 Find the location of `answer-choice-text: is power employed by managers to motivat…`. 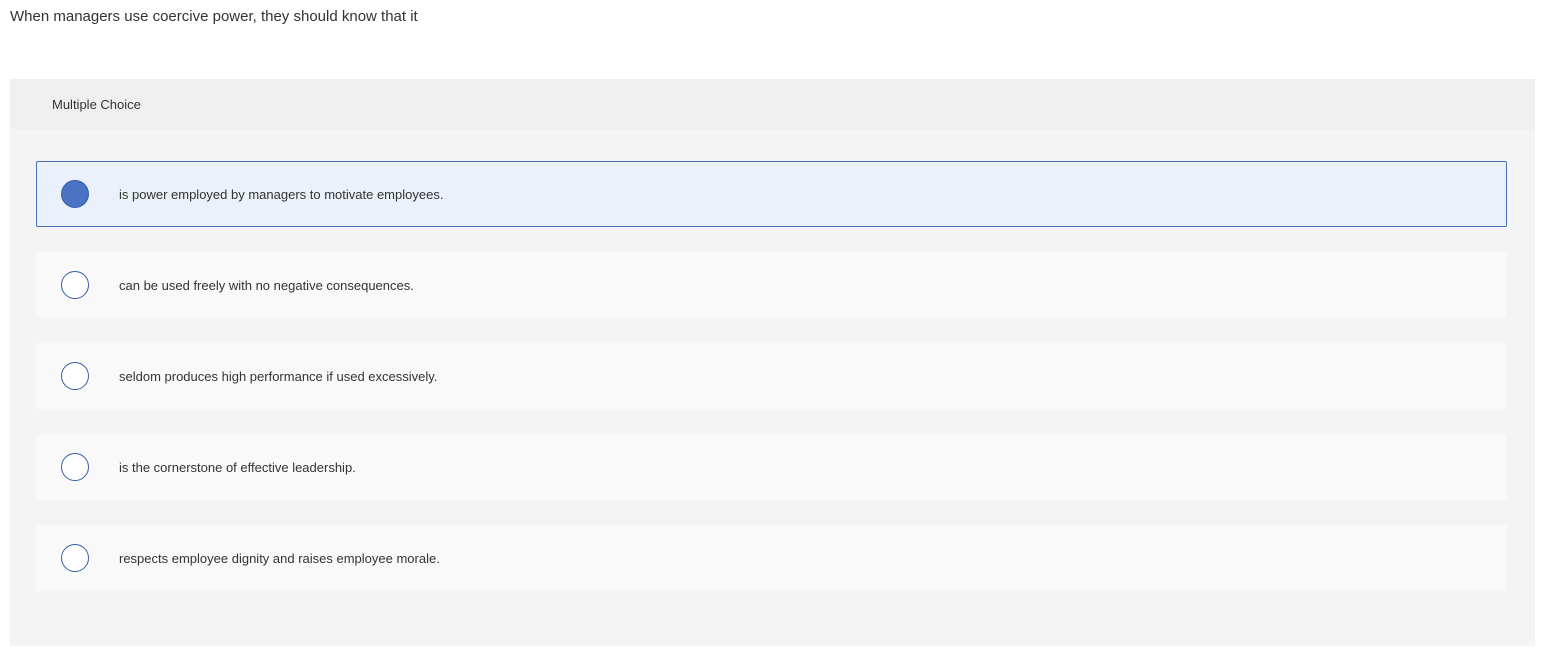

answer-choice-text: is power employed by managers to motivat… is located at coordinates (281, 194).